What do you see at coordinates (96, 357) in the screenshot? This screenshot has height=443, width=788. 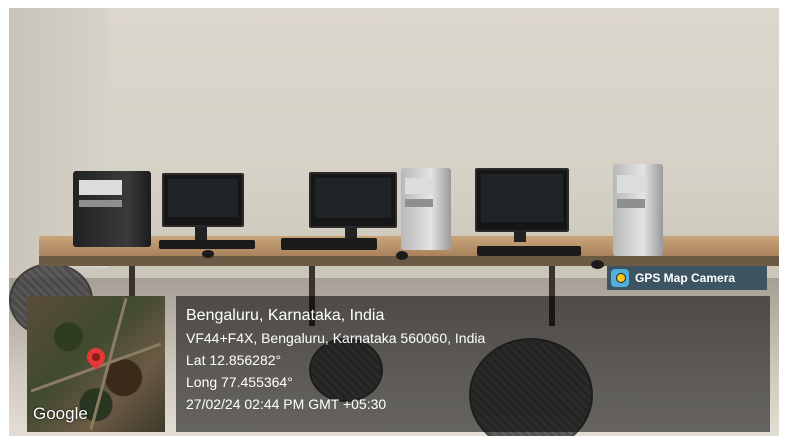 I see `location-pin-icon` at bounding box center [96, 357].